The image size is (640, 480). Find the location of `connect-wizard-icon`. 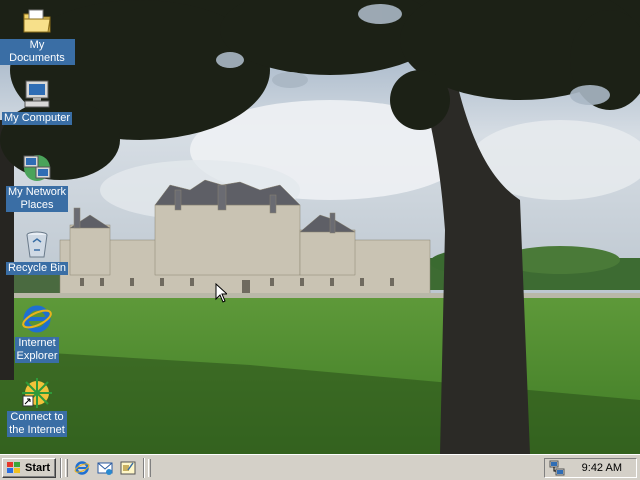

connect-wizard-icon is located at coordinates (37, 393).